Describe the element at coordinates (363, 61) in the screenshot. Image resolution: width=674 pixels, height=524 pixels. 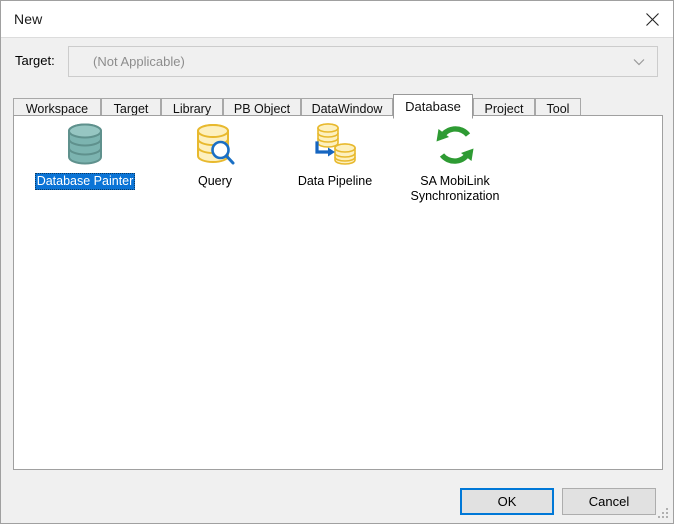
I see `target-combobox: (Not Applicable)` at that location.